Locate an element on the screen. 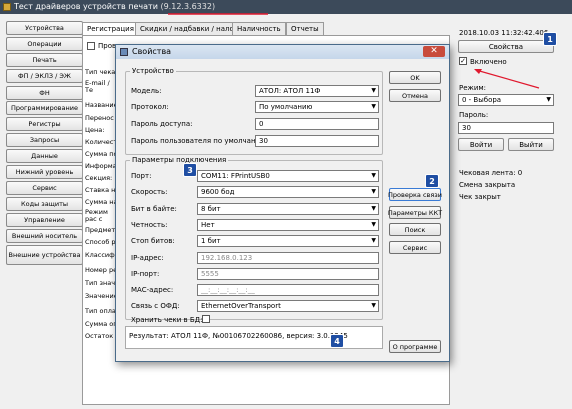 This screenshot has height=409, width=572. sidebar-item-data: Данные is located at coordinates (44, 156).